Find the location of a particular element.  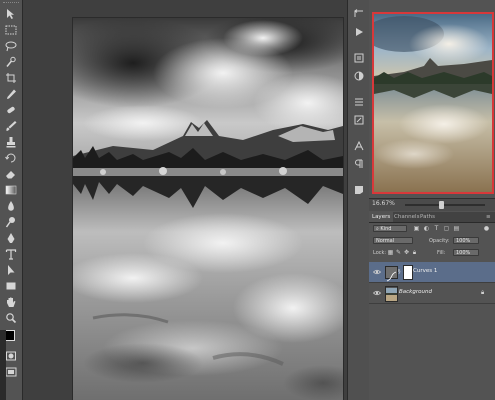

tab-paths: Paths is located at coordinates (427, 217).